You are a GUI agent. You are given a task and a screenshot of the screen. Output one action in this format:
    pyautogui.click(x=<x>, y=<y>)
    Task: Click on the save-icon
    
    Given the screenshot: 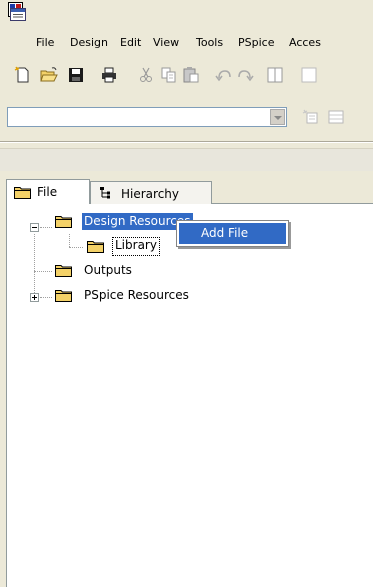 What is the action you would take?
    pyautogui.click(x=76, y=75)
    